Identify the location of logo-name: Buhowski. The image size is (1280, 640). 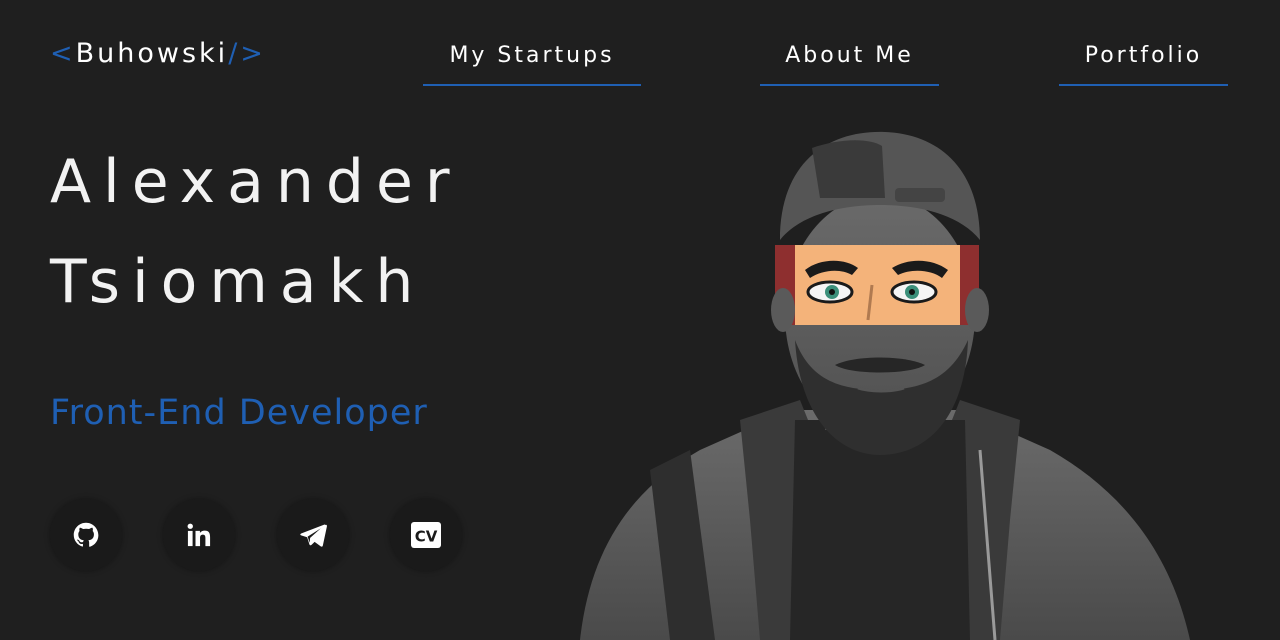
(152, 53).